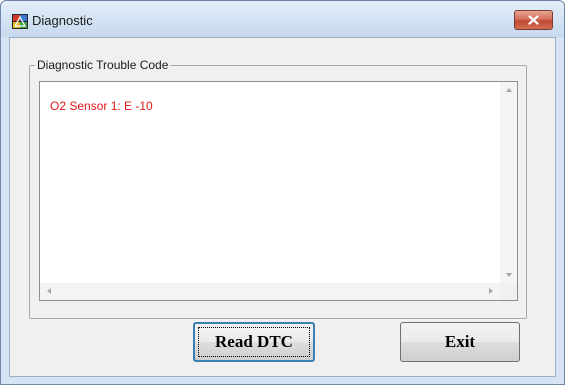 The width and height of the screenshot is (565, 385). I want to click on scroll-left-icon, so click(49, 291).